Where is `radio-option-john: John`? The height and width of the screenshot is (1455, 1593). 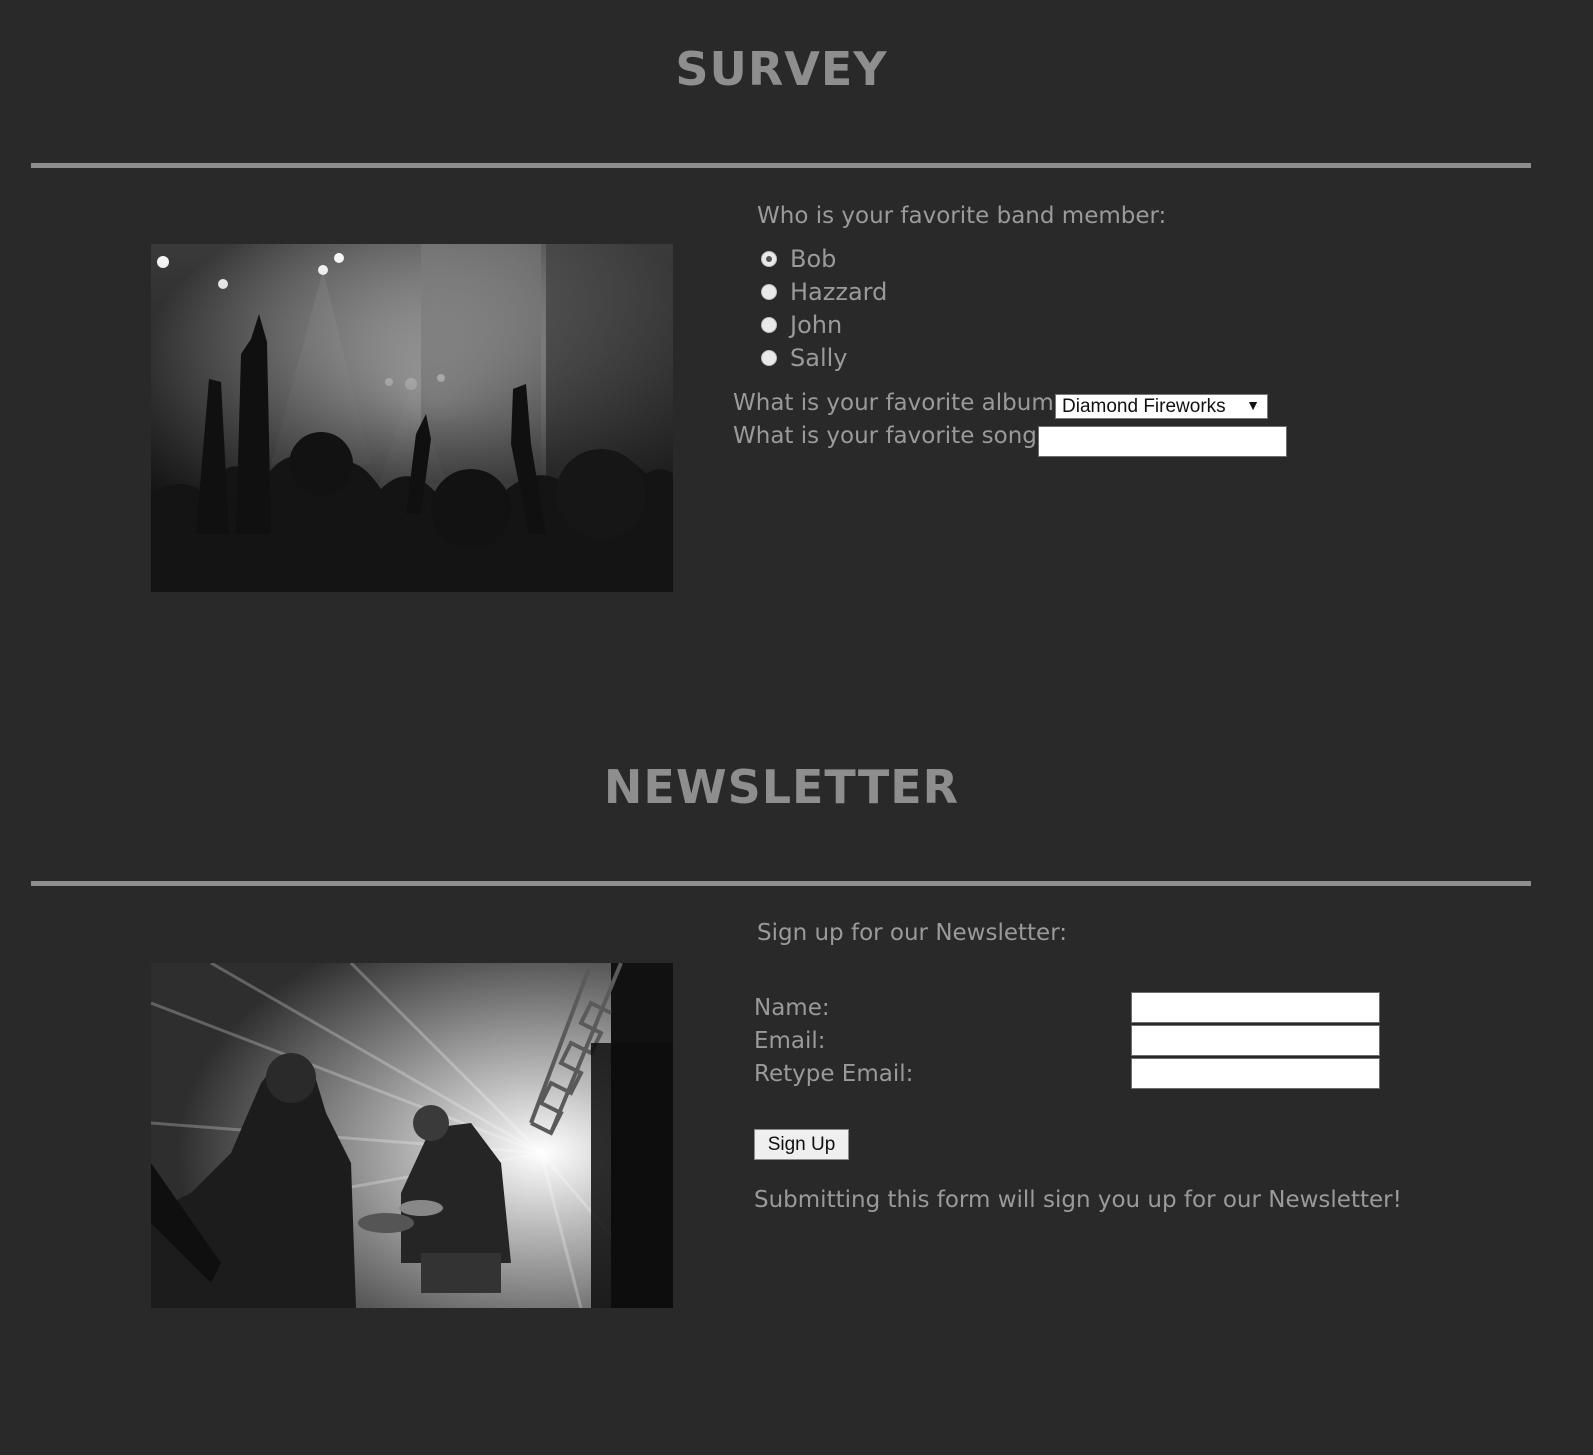
radio-option-john: John is located at coordinates (801, 324).